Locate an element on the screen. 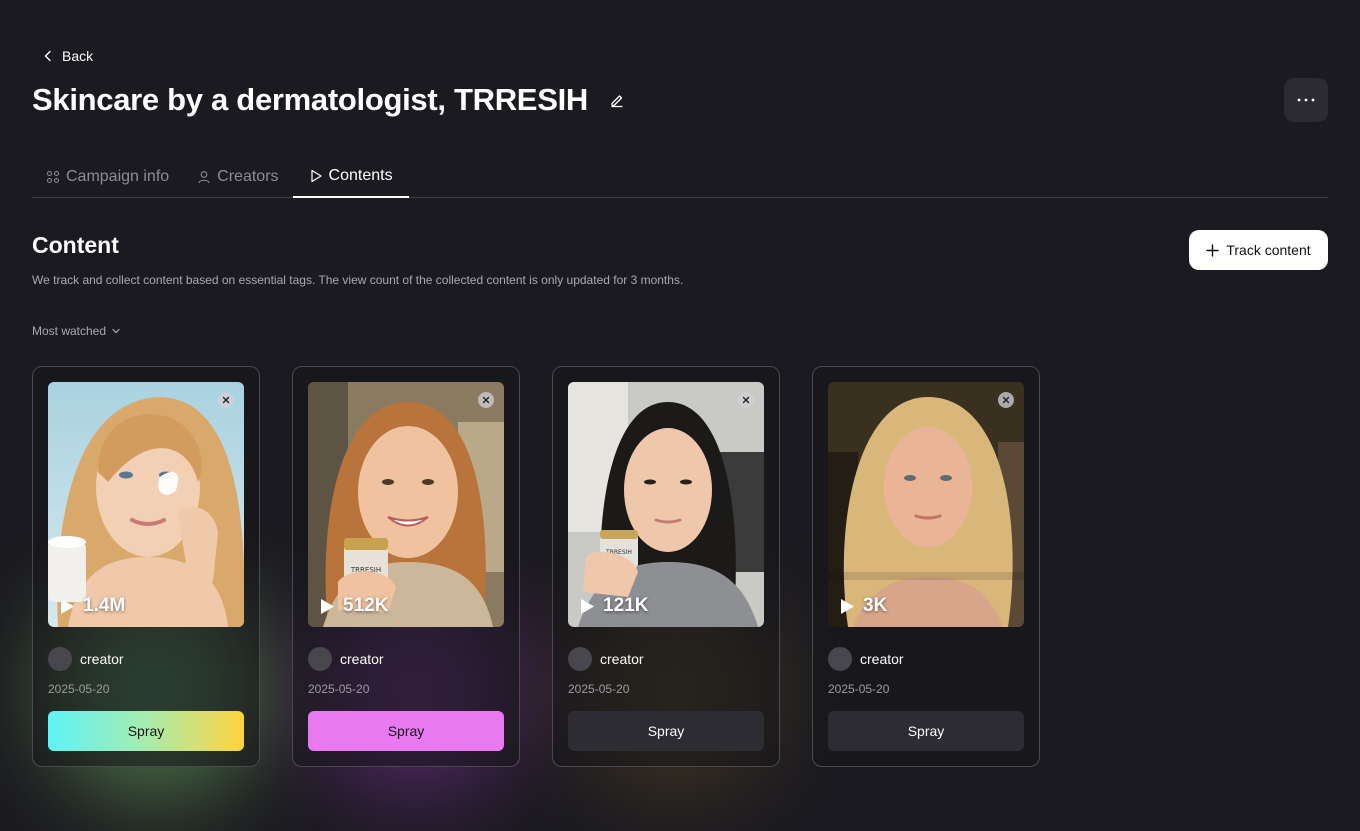 The width and height of the screenshot is (1360, 831). edit-title-button is located at coordinates (617, 100).